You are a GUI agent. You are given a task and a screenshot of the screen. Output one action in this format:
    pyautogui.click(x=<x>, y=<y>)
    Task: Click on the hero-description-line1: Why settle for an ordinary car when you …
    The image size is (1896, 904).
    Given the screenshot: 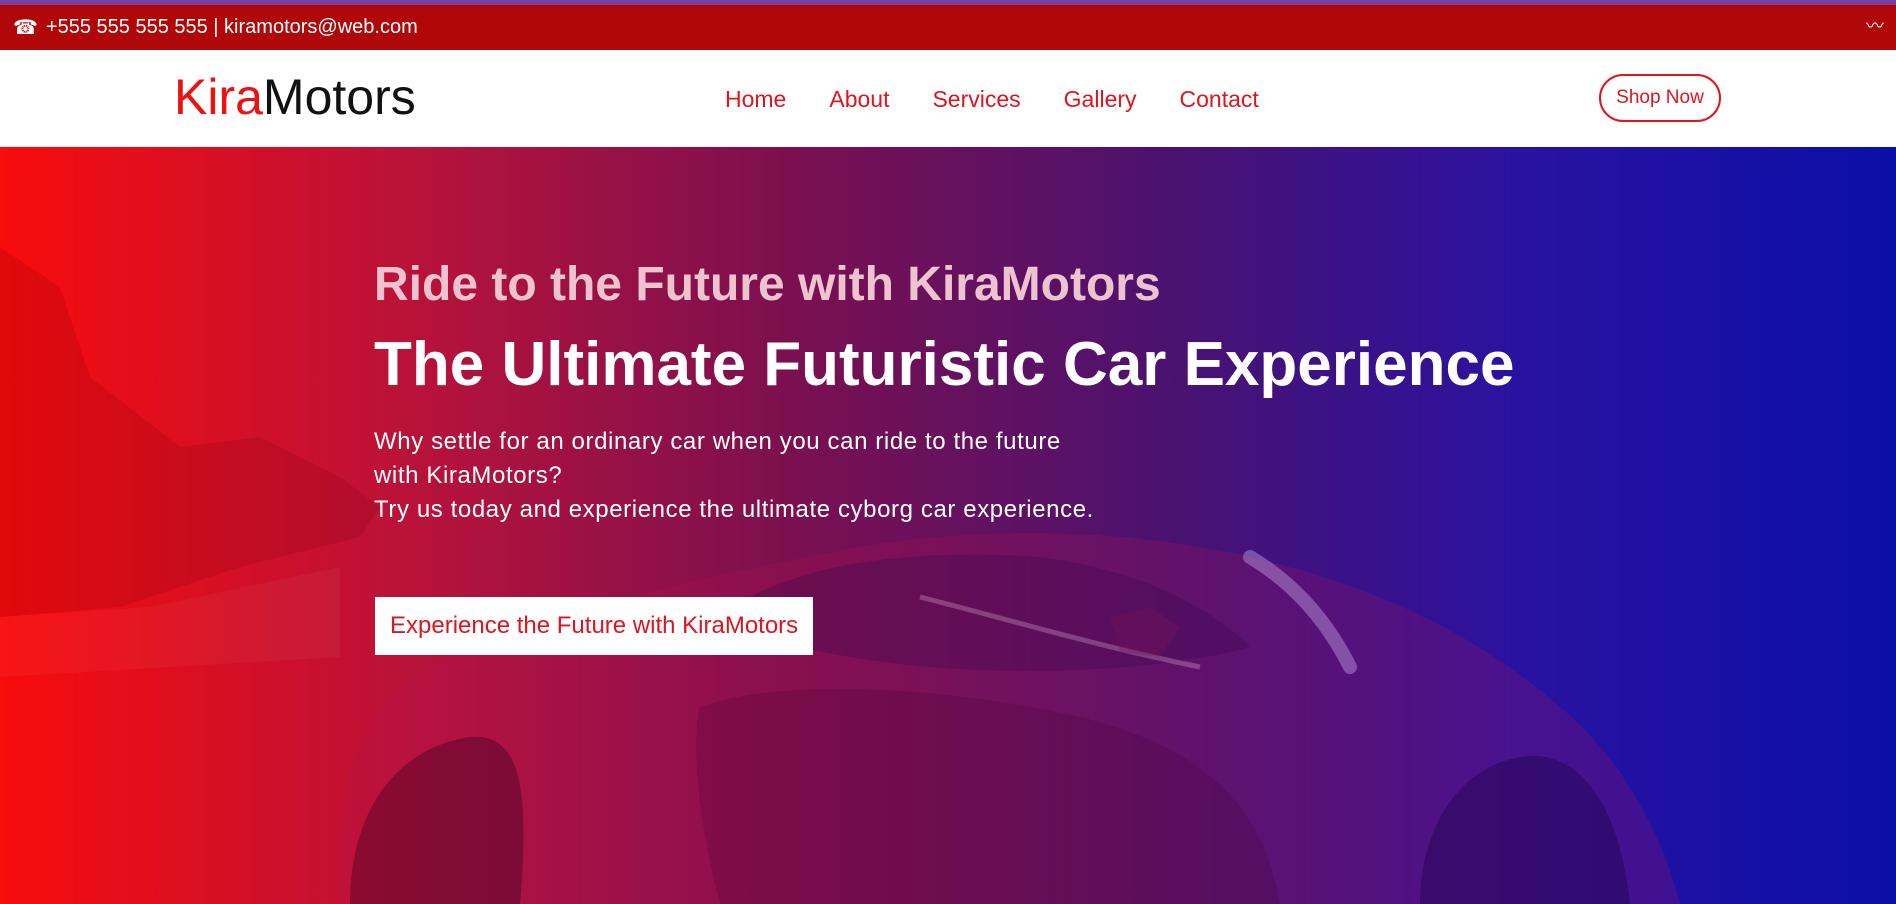 What is the action you would take?
    pyautogui.click(x=717, y=458)
    